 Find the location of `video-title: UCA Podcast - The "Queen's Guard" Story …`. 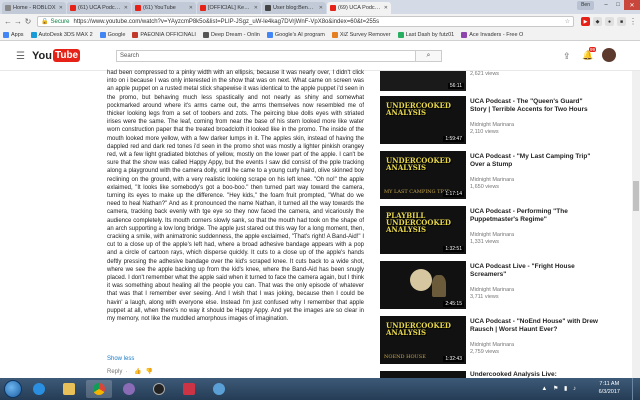

video-title: UCA Podcast - The "Queen's Guard" Story … is located at coordinates (535, 105).